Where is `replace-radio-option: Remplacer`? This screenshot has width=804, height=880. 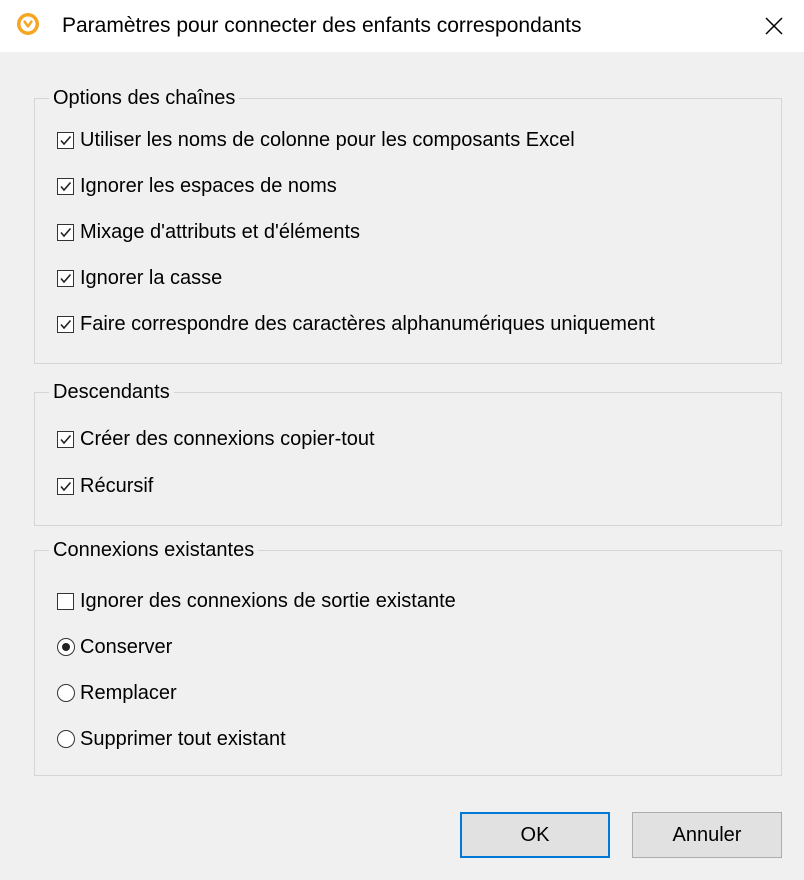
replace-radio-option: Remplacer is located at coordinates (117, 693).